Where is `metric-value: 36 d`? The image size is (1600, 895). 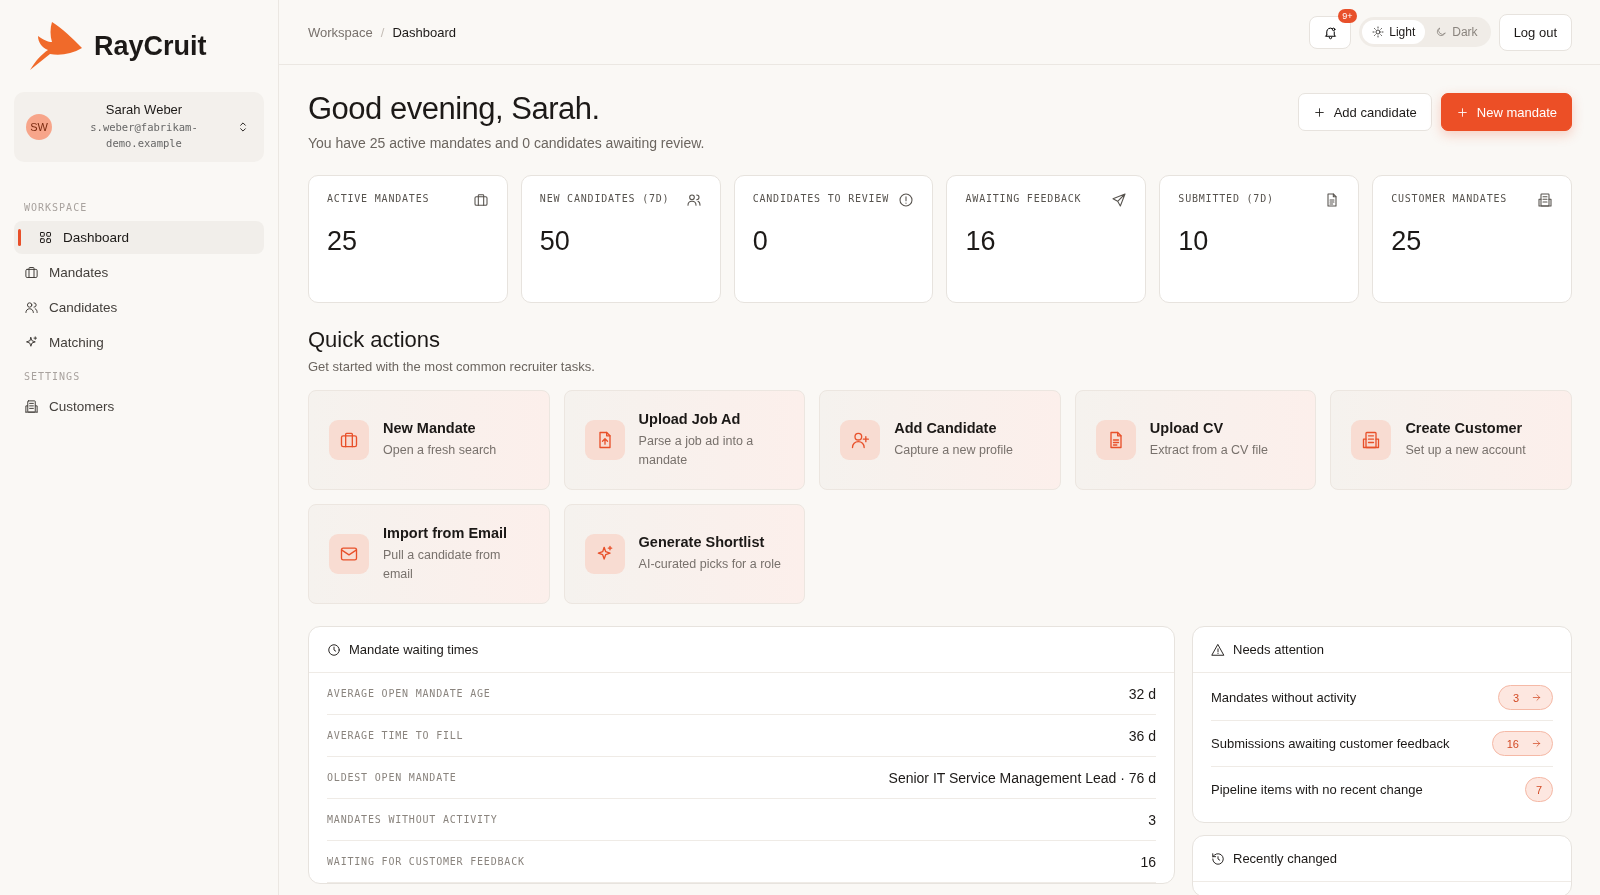
metric-value: 36 d is located at coordinates (1142, 735).